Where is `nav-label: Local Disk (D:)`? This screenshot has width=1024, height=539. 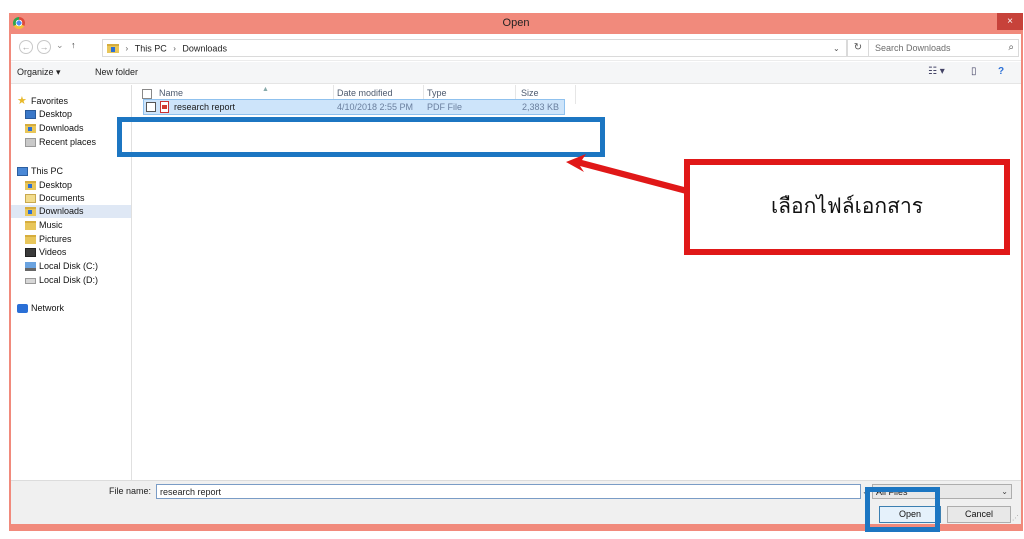
nav-label: Local Disk (D:) is located at coordinates (69, 280).